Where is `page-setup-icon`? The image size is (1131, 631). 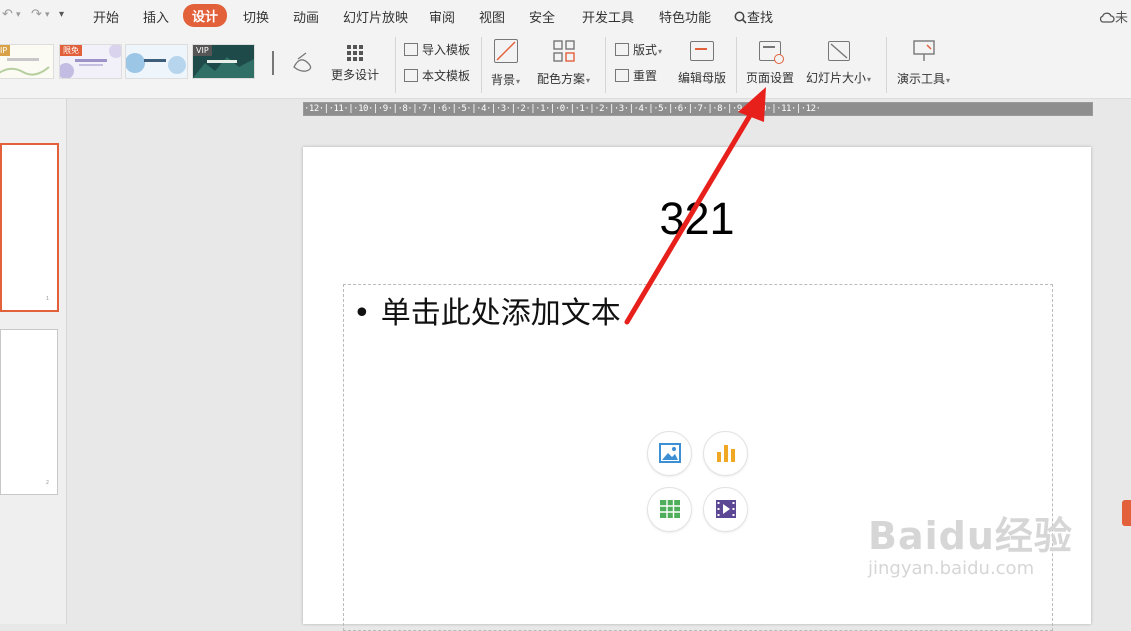 page-setup-icon is located at coordinates (771, 52).